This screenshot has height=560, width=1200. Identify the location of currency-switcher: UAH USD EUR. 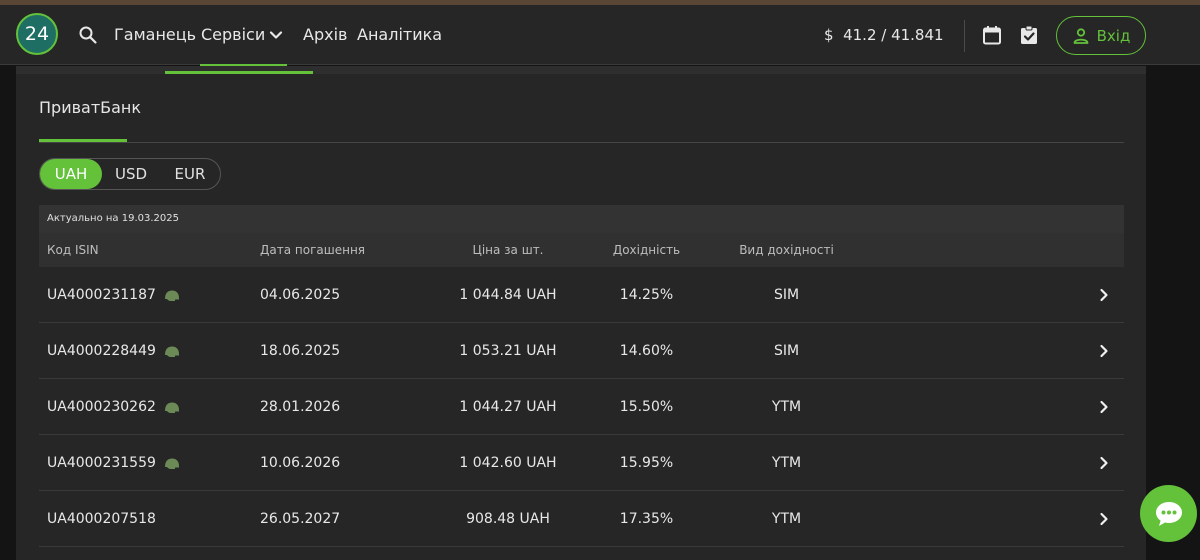
(130, 174).